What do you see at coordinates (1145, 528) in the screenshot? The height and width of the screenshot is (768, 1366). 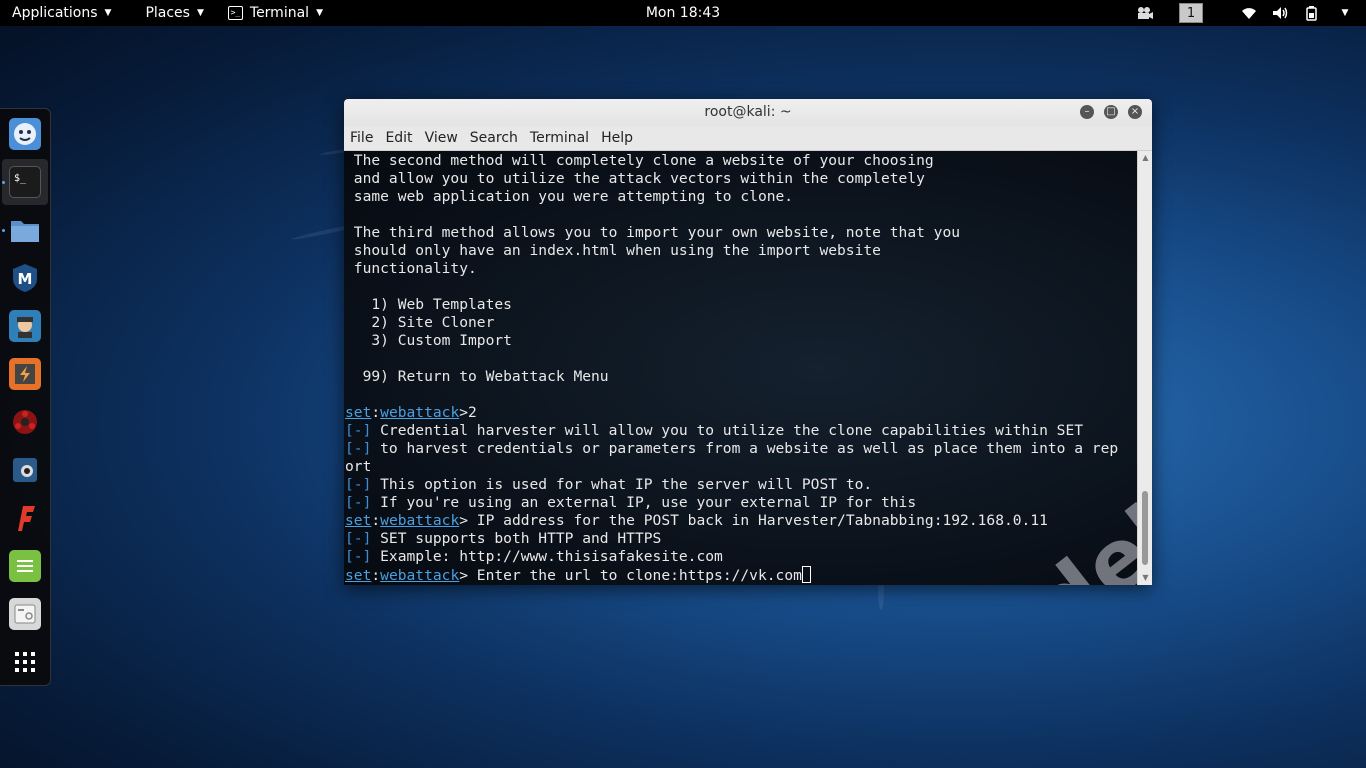 I see `scrollbar-thumb` at bounding box center [1145, 528].